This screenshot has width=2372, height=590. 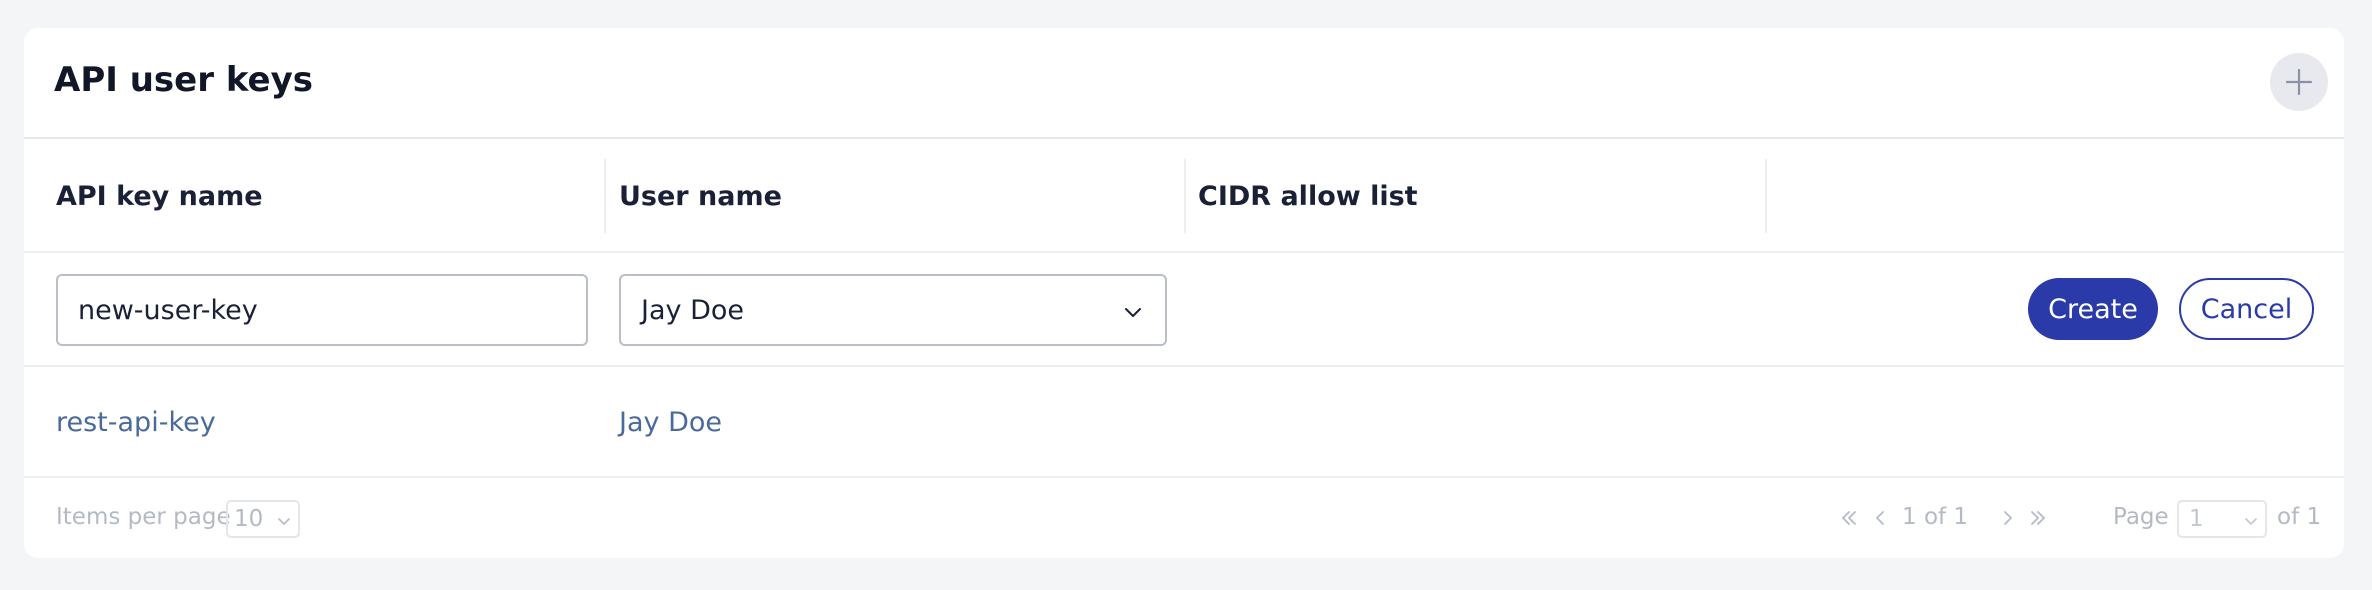 What do you see at coordinates (692, 310) in the screenshot?
I see `user-name-select-value: Jay Doe` at bounding box center [692, 310].